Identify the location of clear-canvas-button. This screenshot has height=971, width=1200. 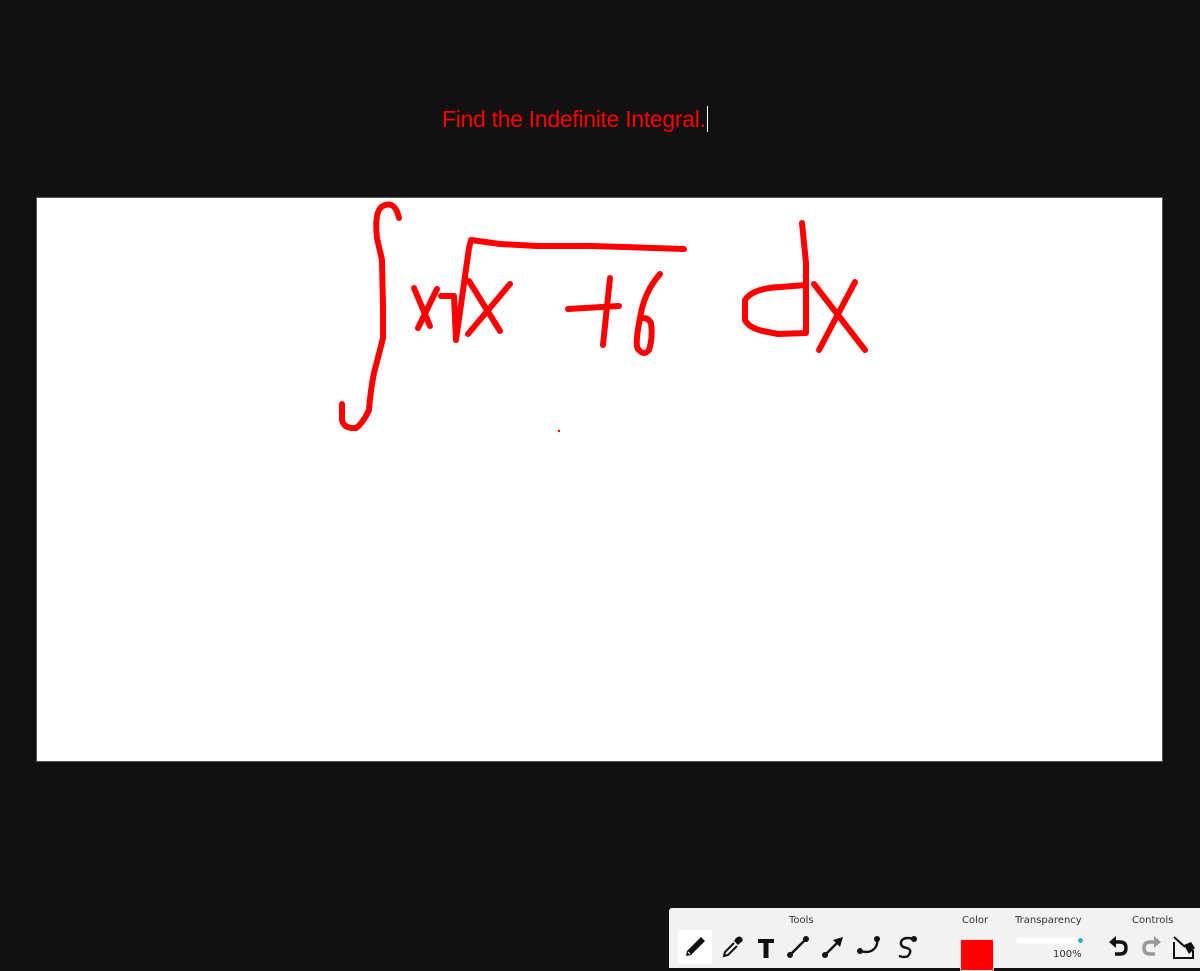
(1183, 947).